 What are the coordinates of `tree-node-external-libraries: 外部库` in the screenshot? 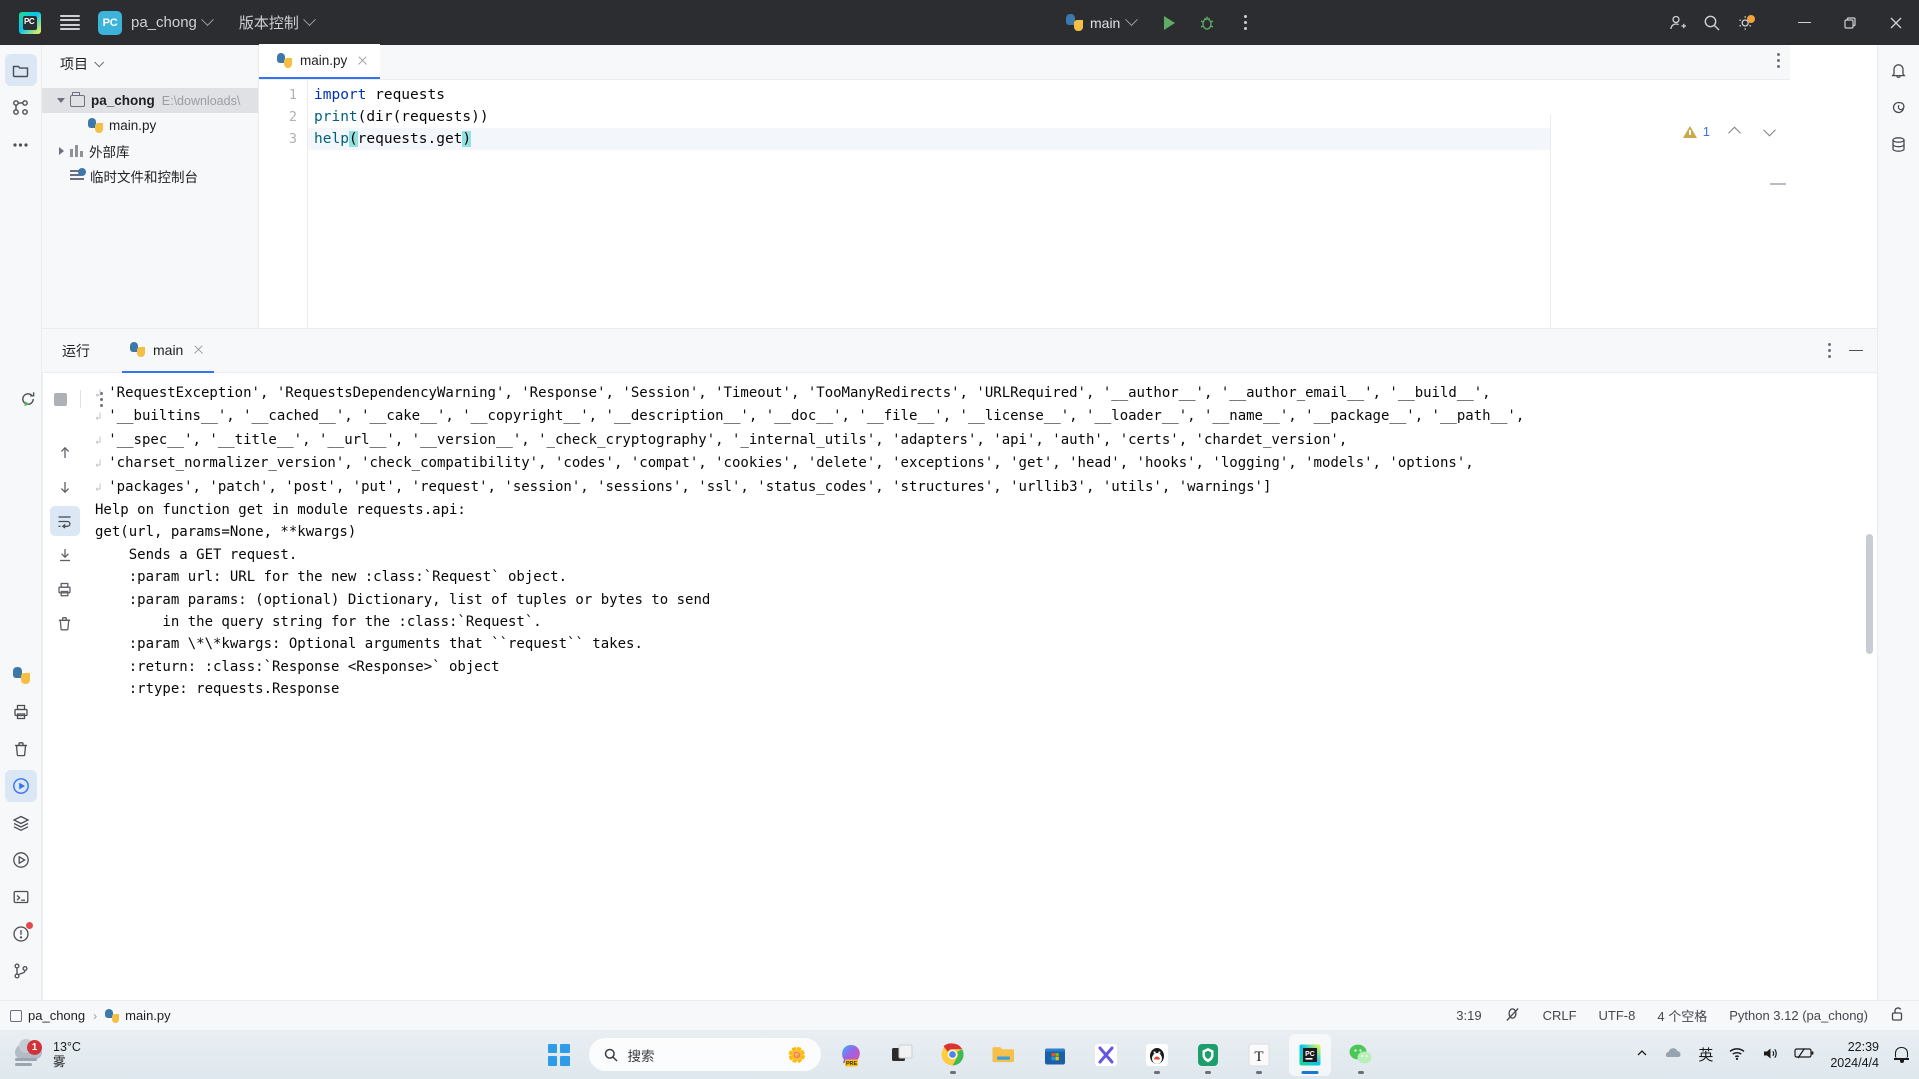 It's located at (150, 150).